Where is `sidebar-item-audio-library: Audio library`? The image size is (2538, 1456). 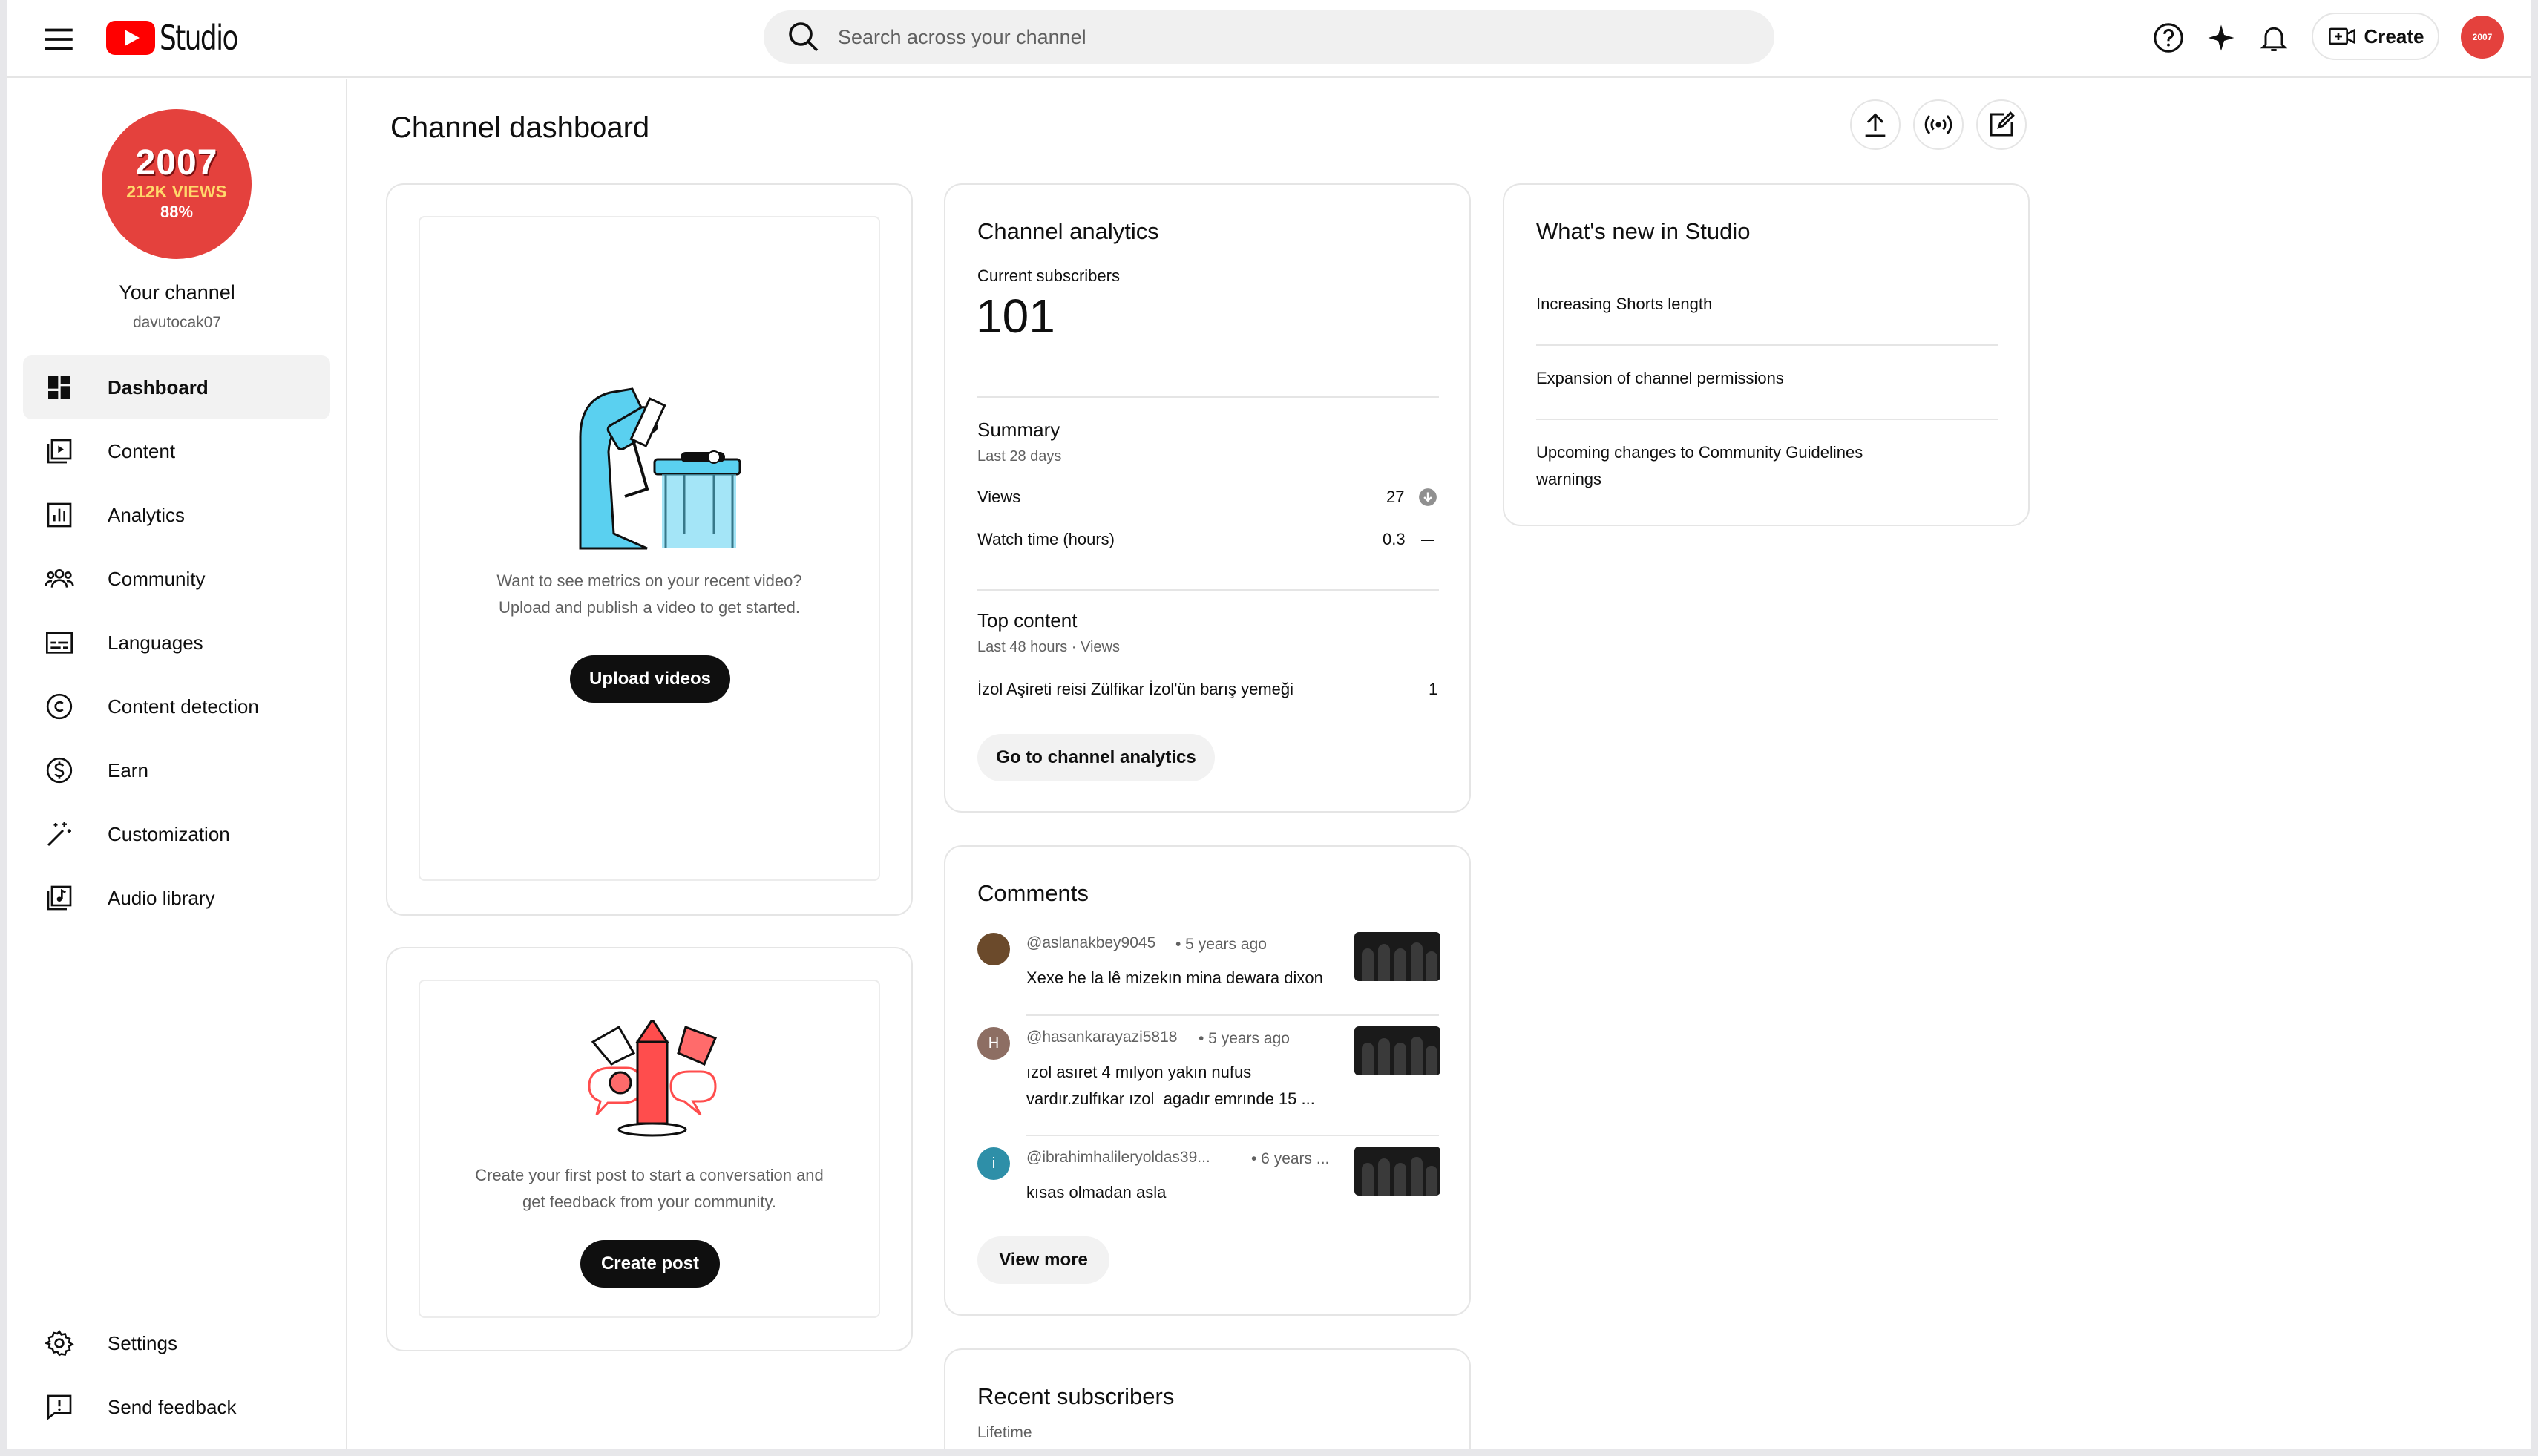 sidebar-item-audio-library: Audio library is located at coordinates (176, 898).